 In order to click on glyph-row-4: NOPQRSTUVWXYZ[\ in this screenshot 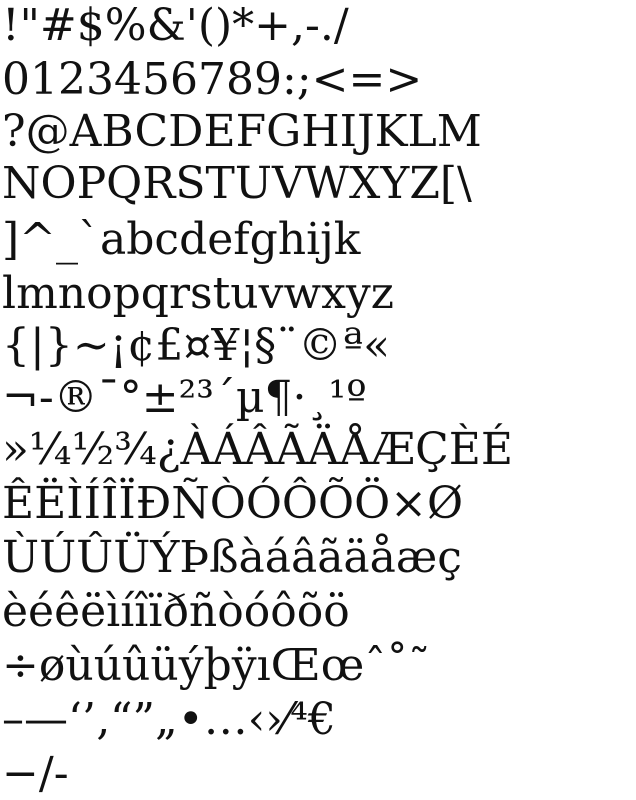, I will do `click(237, 183)`.